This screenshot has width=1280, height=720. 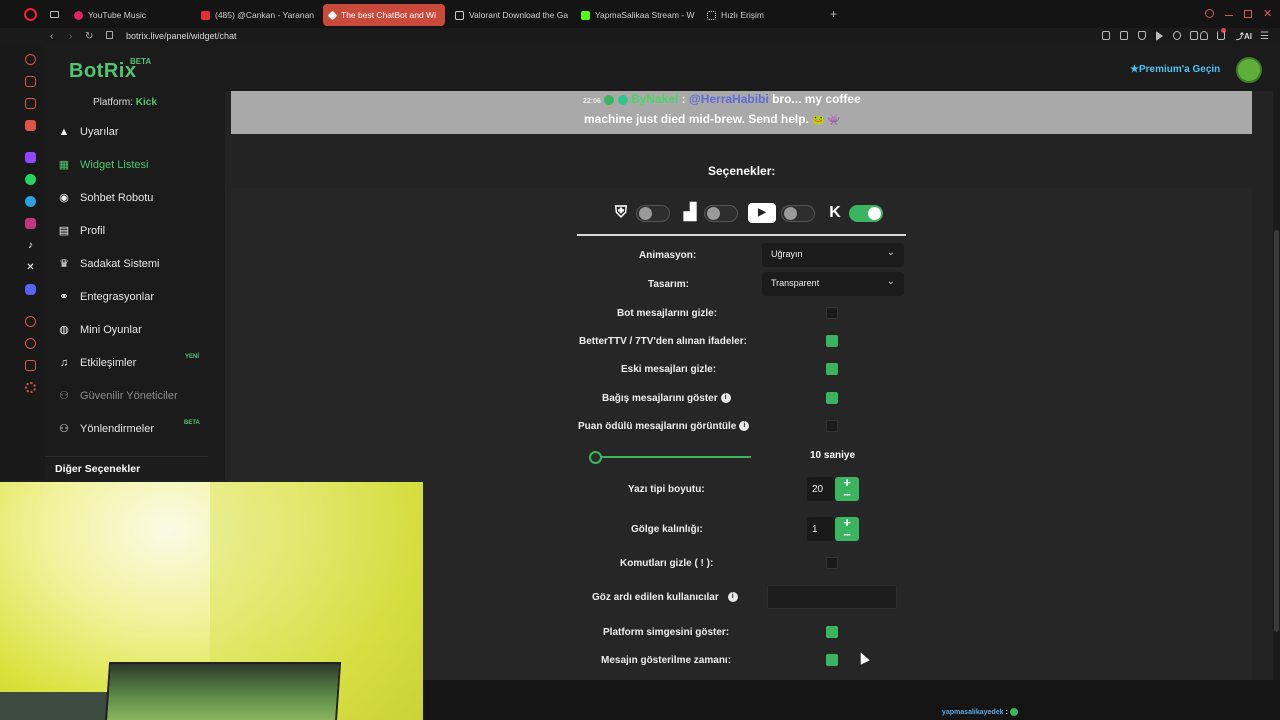 What do you see at coordinates (866, 213) in the screenshot?
I see `kick-toggle` at bounding box center [866, 213].